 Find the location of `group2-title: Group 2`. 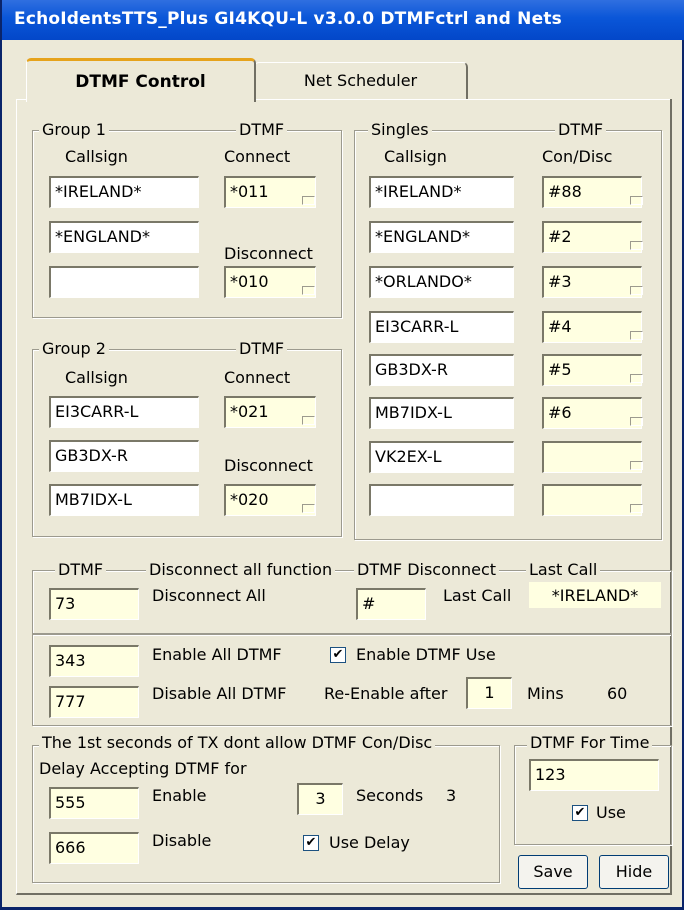

group2-title: Group 2 is located at coordinates (74, 348).